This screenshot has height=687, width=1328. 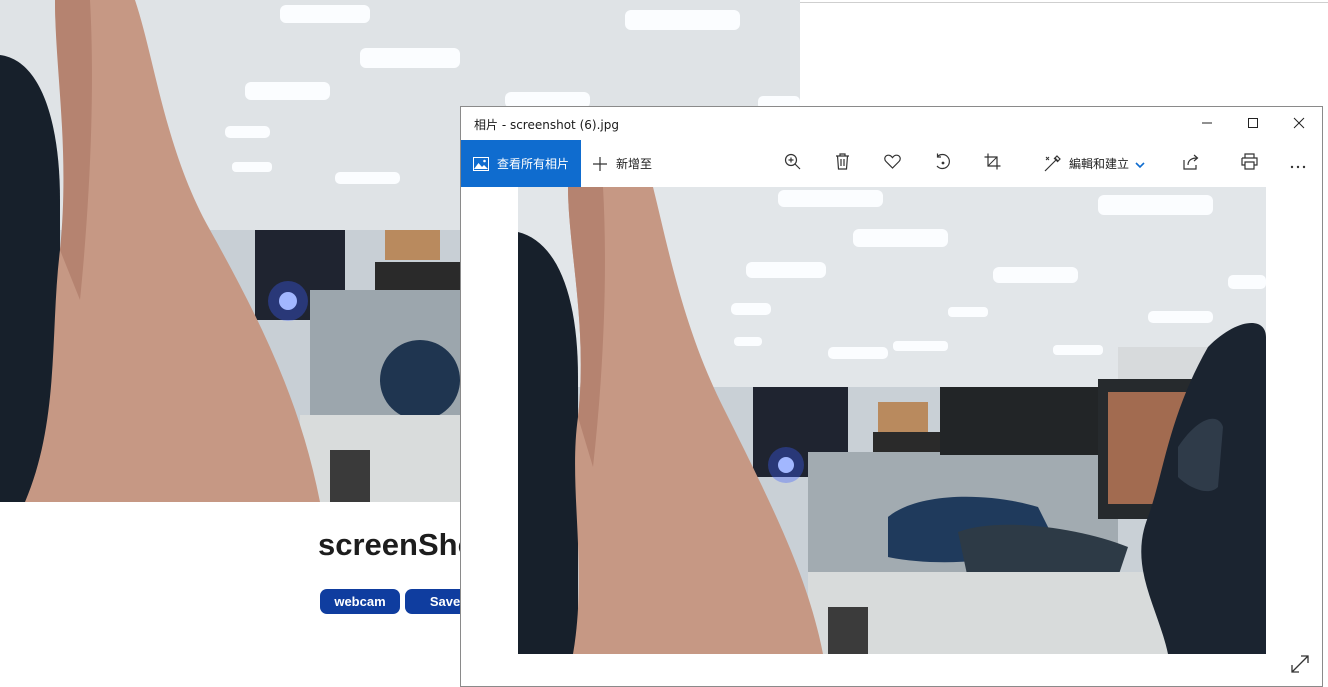 I want to click on window-title: 相片 - screenshot (6).jpg, so click(x=546, y=125).